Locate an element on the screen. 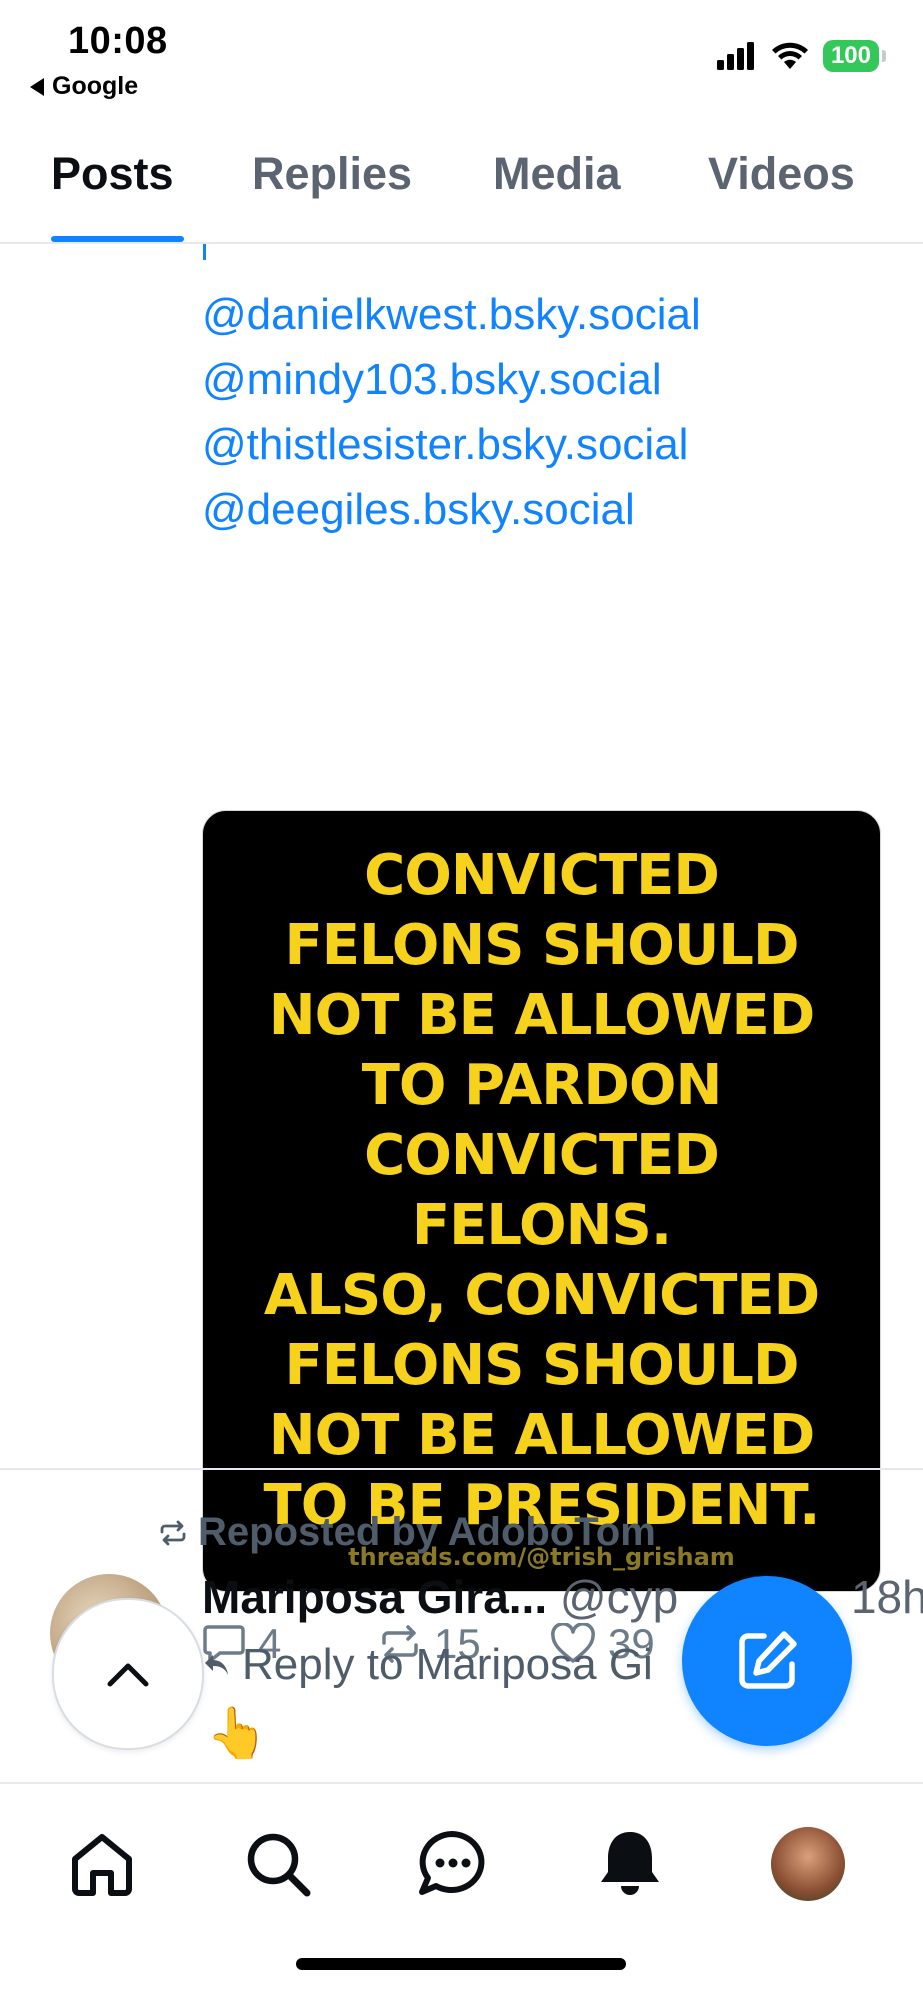  tab-replies: Replies is located at coordinates (332, 174).